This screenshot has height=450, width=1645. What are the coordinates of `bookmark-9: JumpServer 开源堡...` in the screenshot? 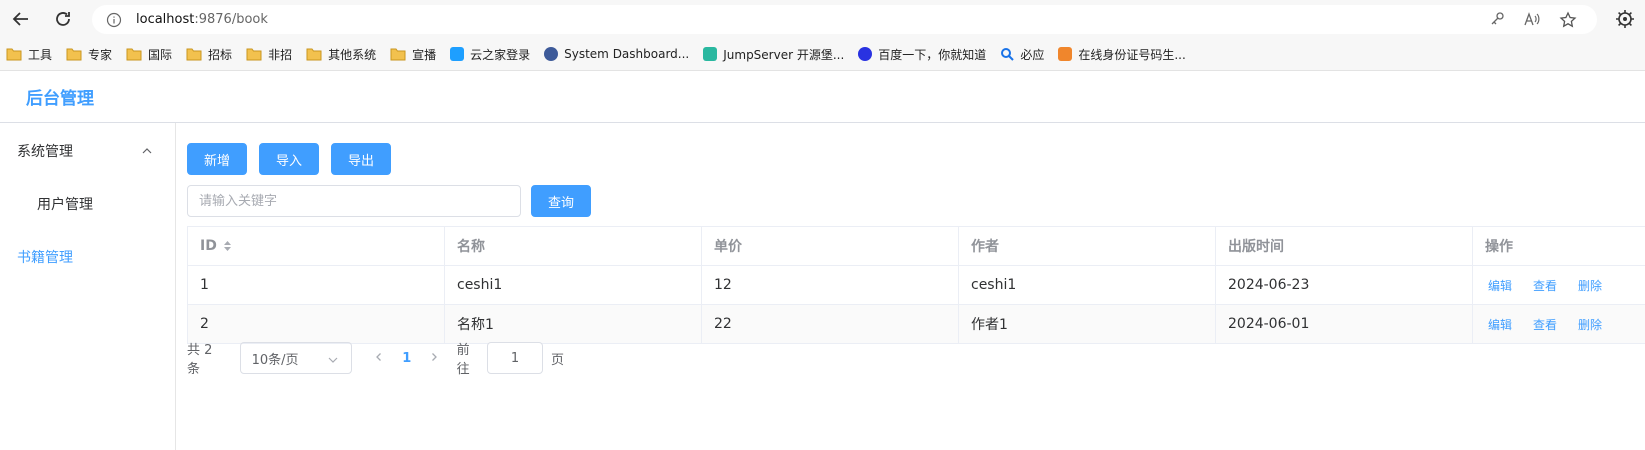 It's located at (773, 54).